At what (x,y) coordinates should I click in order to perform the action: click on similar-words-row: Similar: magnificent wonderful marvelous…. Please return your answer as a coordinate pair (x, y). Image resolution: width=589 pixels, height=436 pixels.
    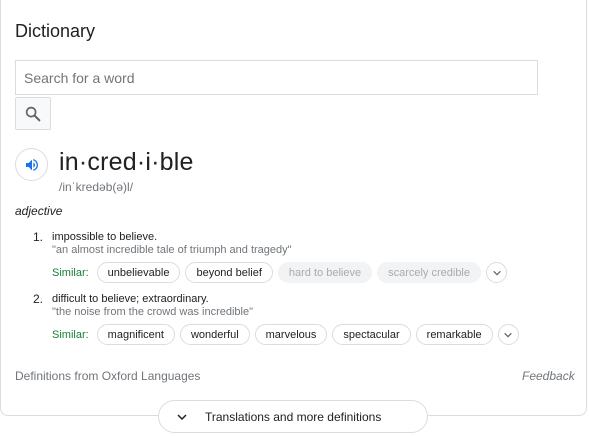
    Looking at the image, I should click on (285, 334).